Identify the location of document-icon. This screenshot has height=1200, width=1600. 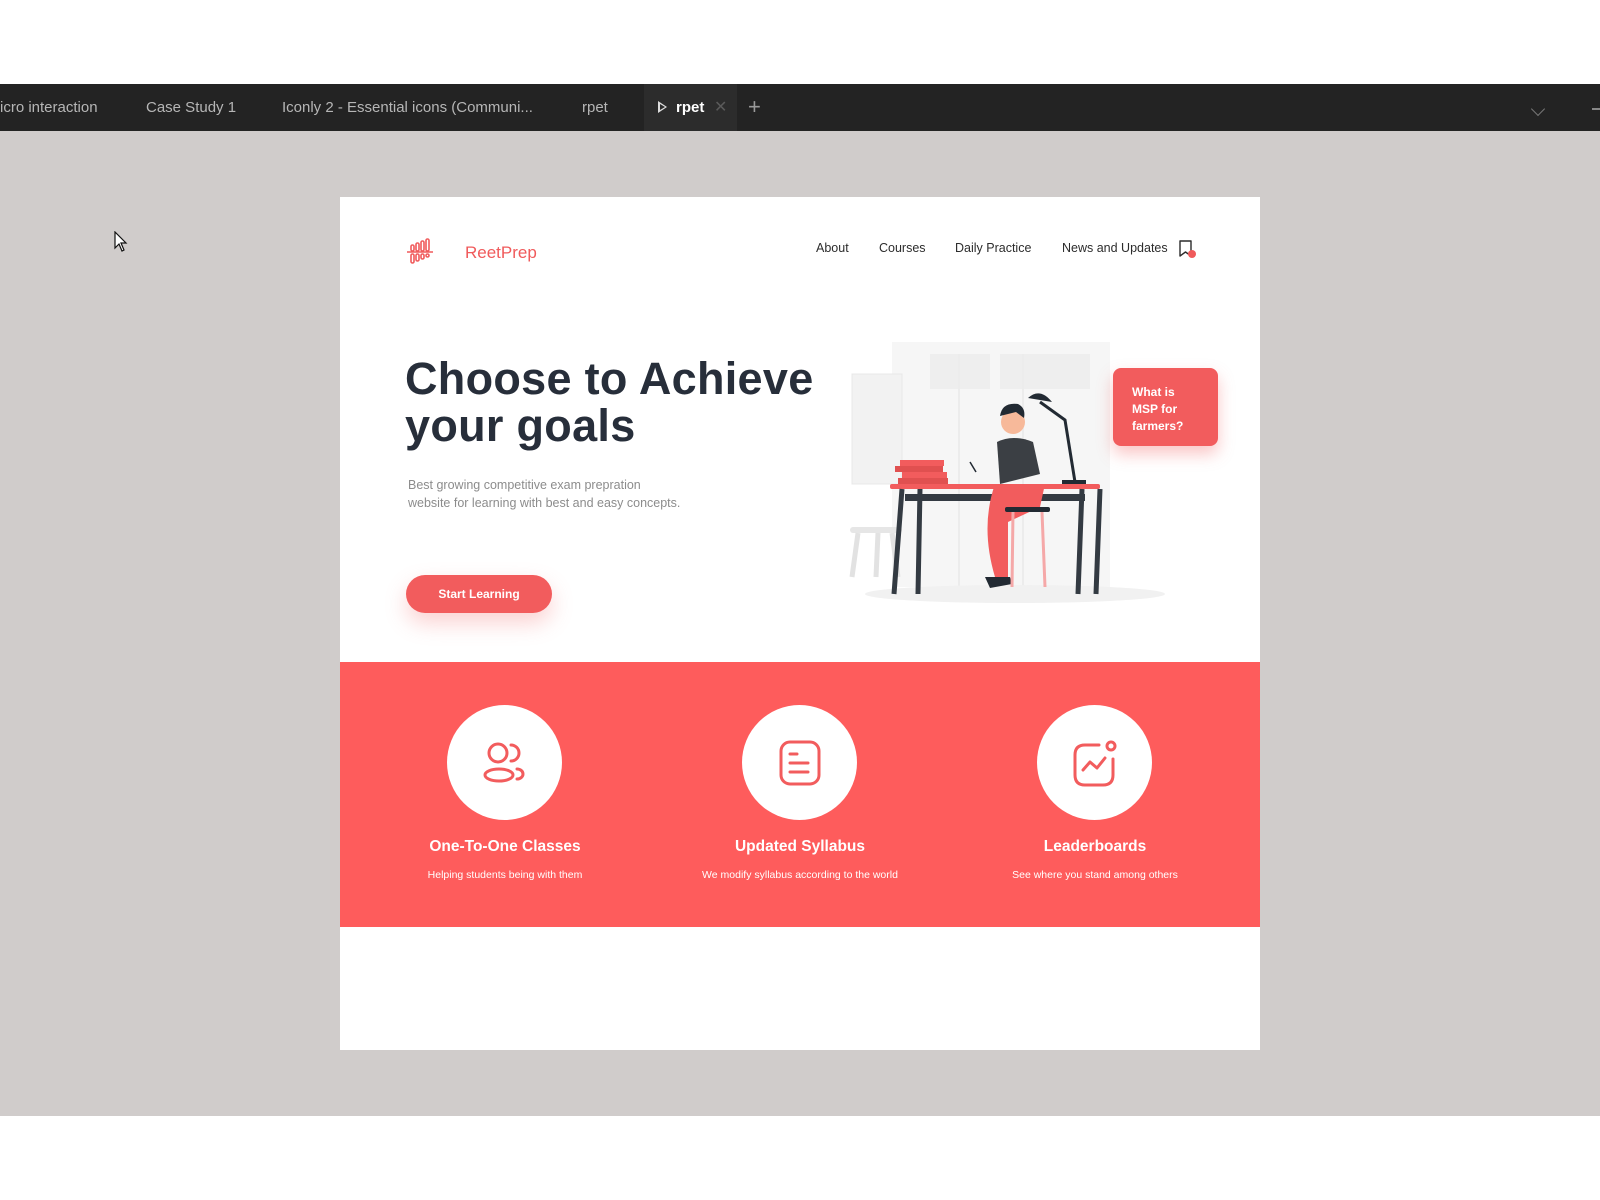
(800, 763).